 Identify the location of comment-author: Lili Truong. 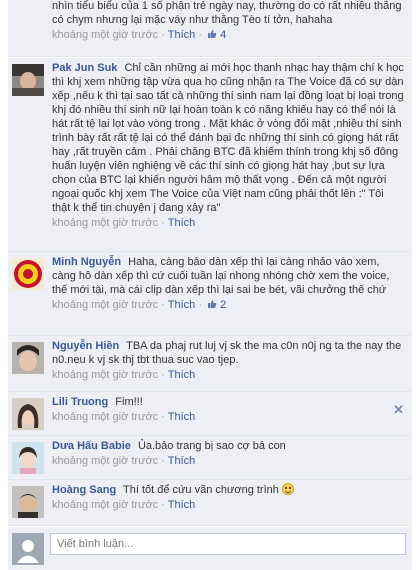
(80, 402).